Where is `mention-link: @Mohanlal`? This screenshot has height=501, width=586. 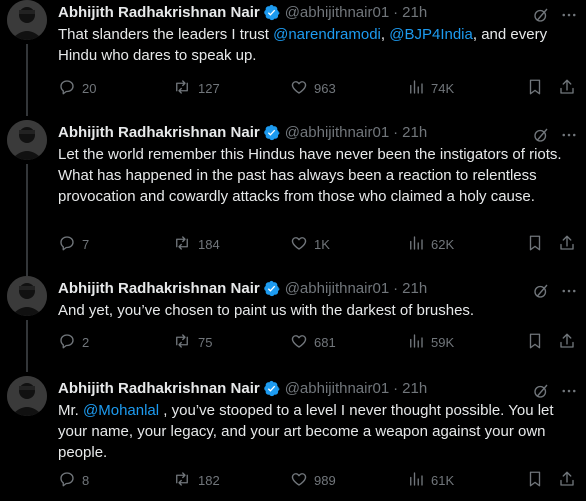 mention-link: @Mohanlal is located at coordinates (121, 410).